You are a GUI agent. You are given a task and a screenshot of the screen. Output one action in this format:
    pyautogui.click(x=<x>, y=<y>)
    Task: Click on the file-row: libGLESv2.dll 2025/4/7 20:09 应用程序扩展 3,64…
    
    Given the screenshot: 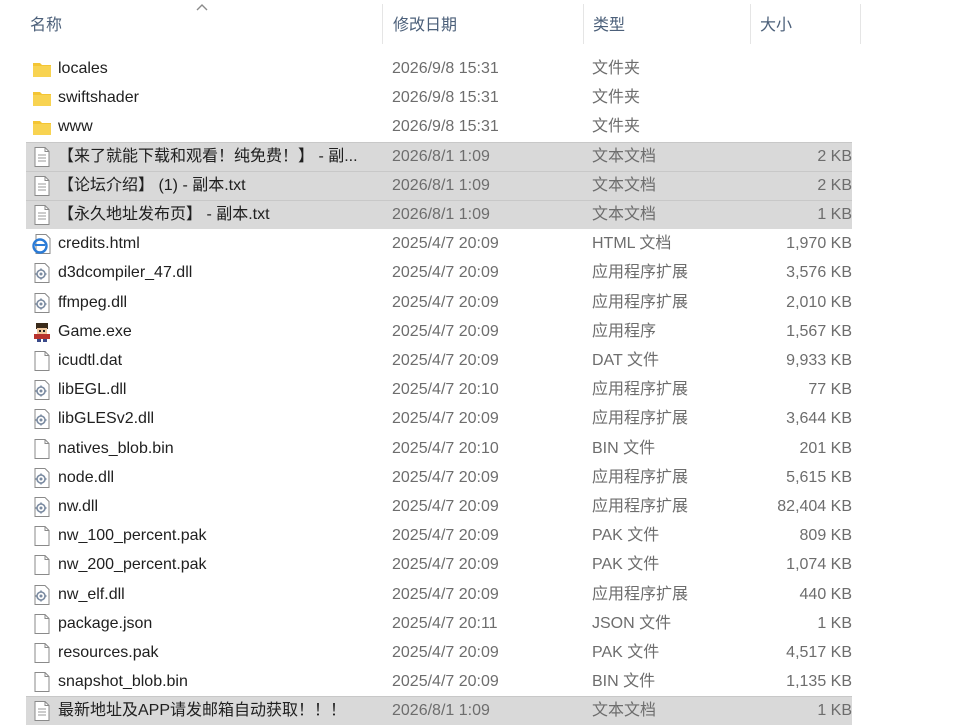 What is the action you would take?
    pyautogui.click(x=480, y=418)
    